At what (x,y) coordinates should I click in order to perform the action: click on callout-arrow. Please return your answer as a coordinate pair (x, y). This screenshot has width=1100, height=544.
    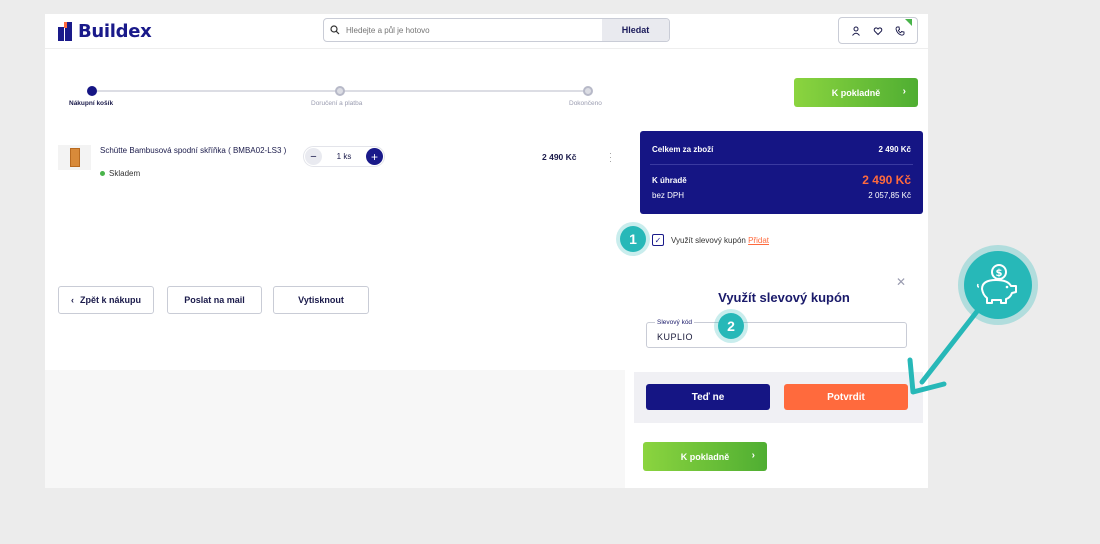
    Looking at the image, I should click on (946, 348).